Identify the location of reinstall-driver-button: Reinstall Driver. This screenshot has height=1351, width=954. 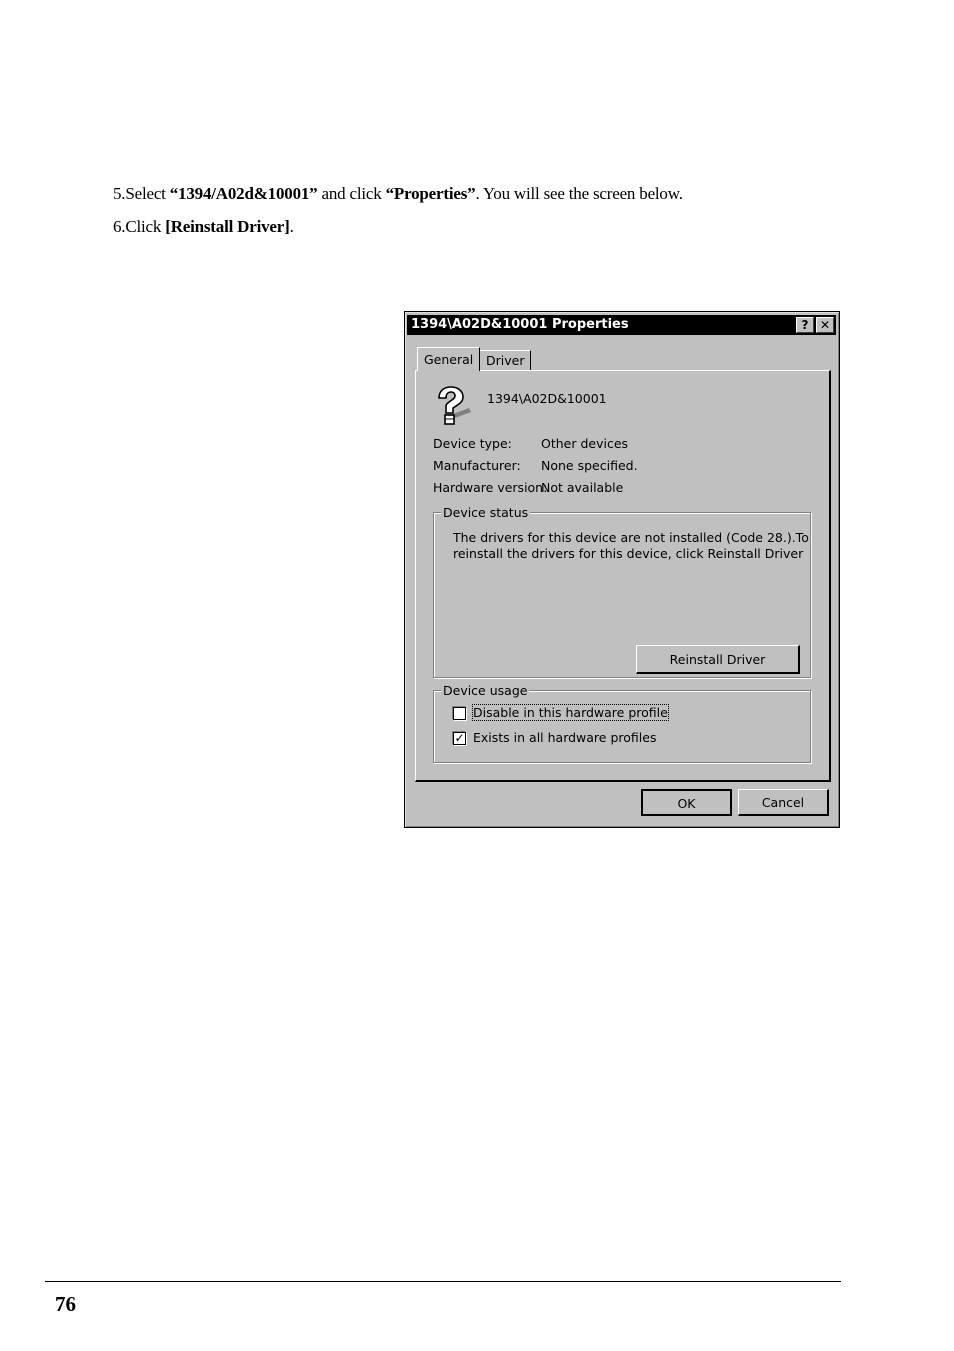
(718, 659).